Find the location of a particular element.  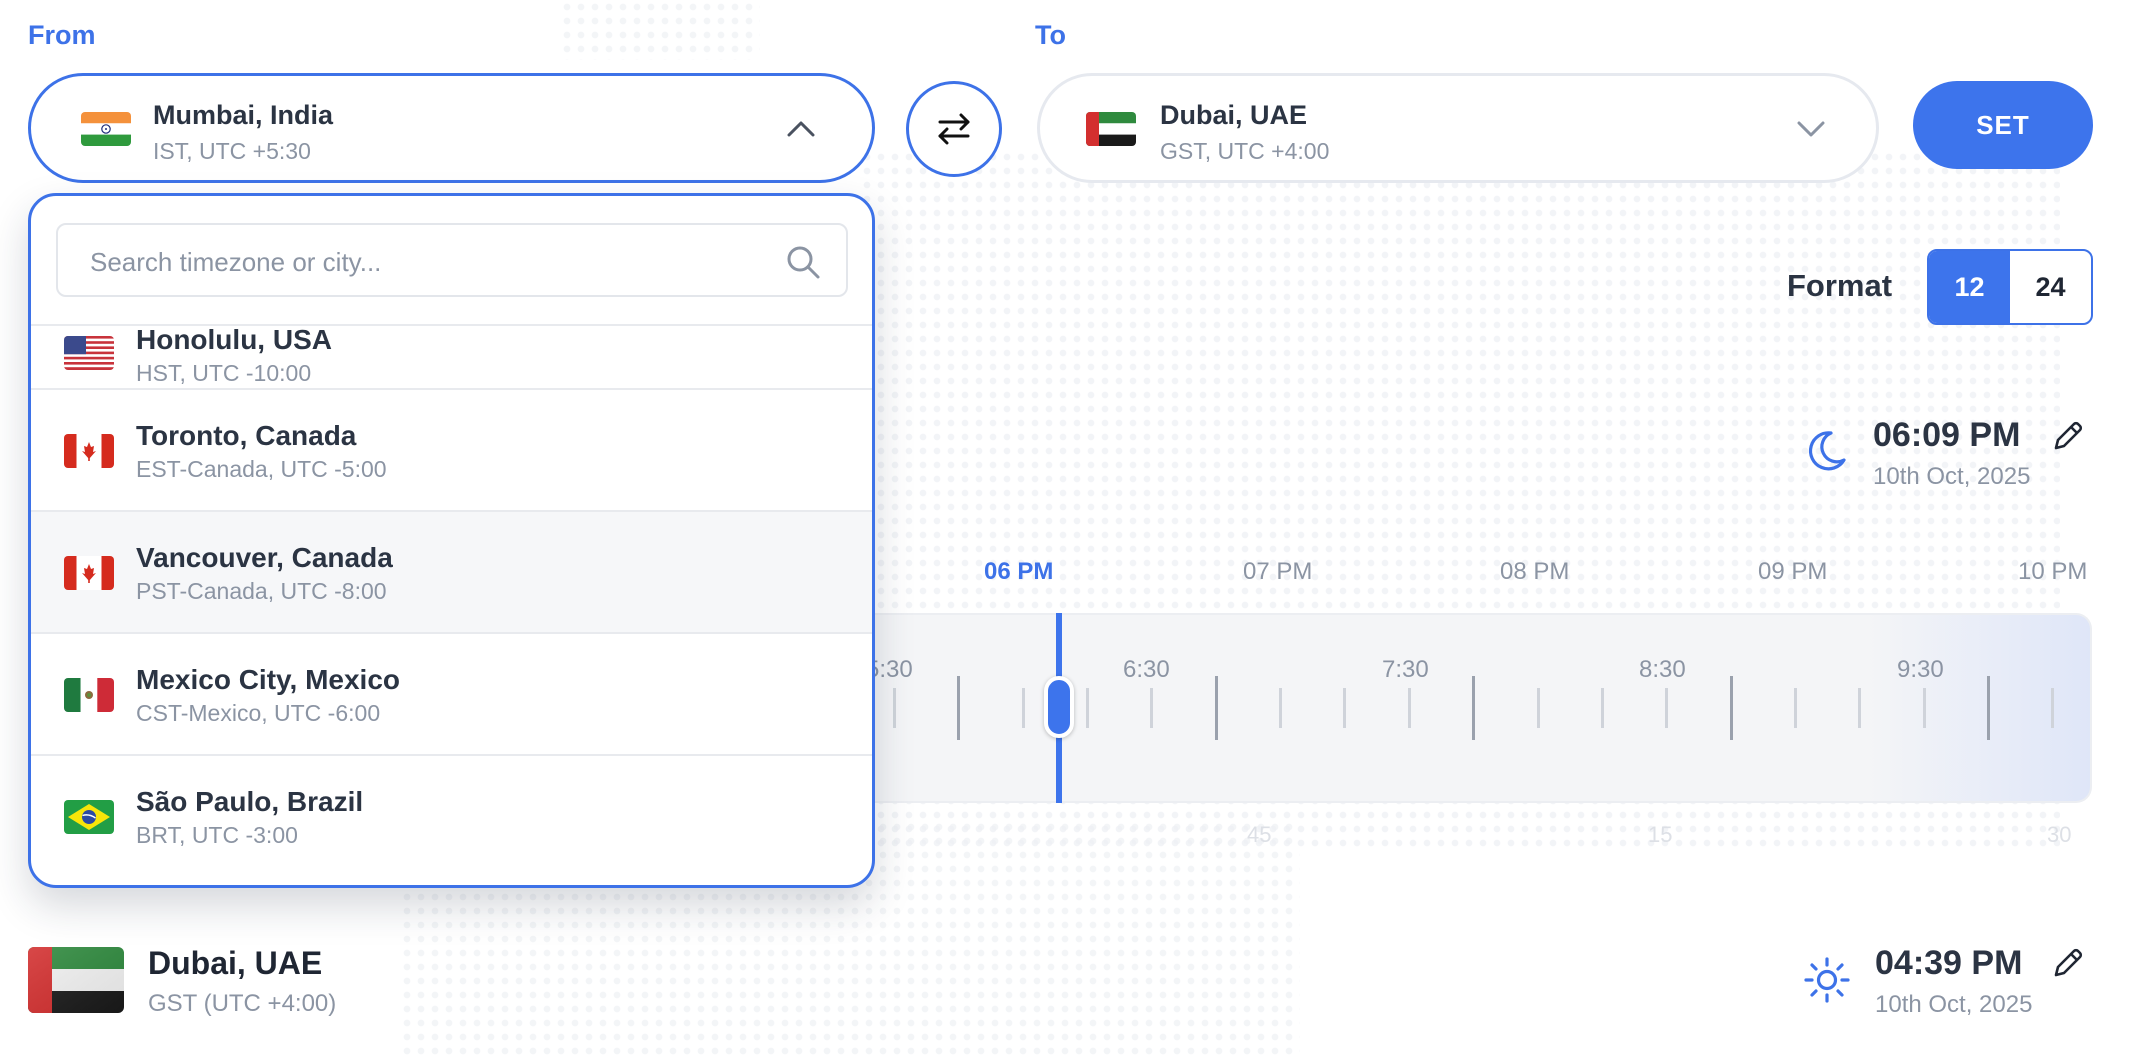

moon-icon is located at coordinates (1827, 451).